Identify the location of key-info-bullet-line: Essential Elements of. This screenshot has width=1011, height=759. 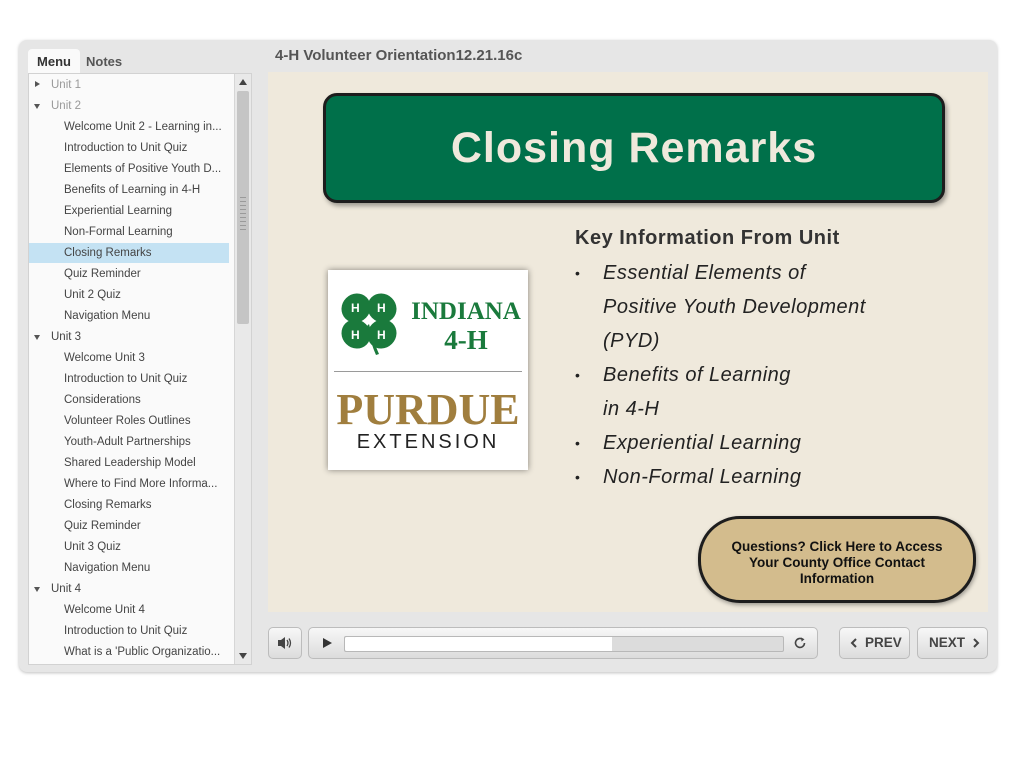
(704, 273).